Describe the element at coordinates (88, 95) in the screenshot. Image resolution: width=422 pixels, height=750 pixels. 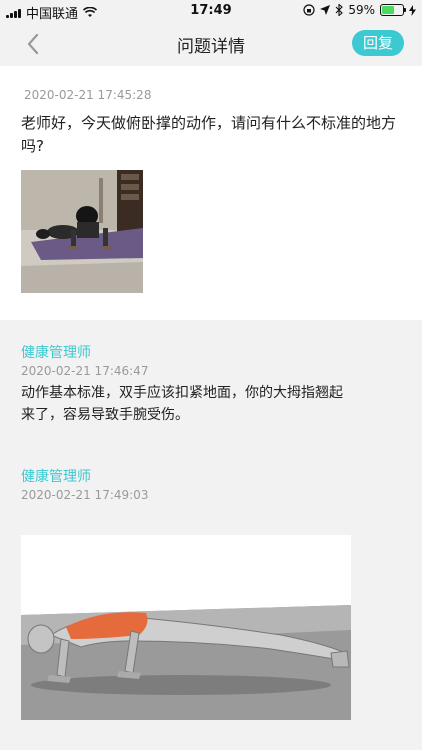
I see `question-timestamp: 2020-02-21 17:45:28` at that location.